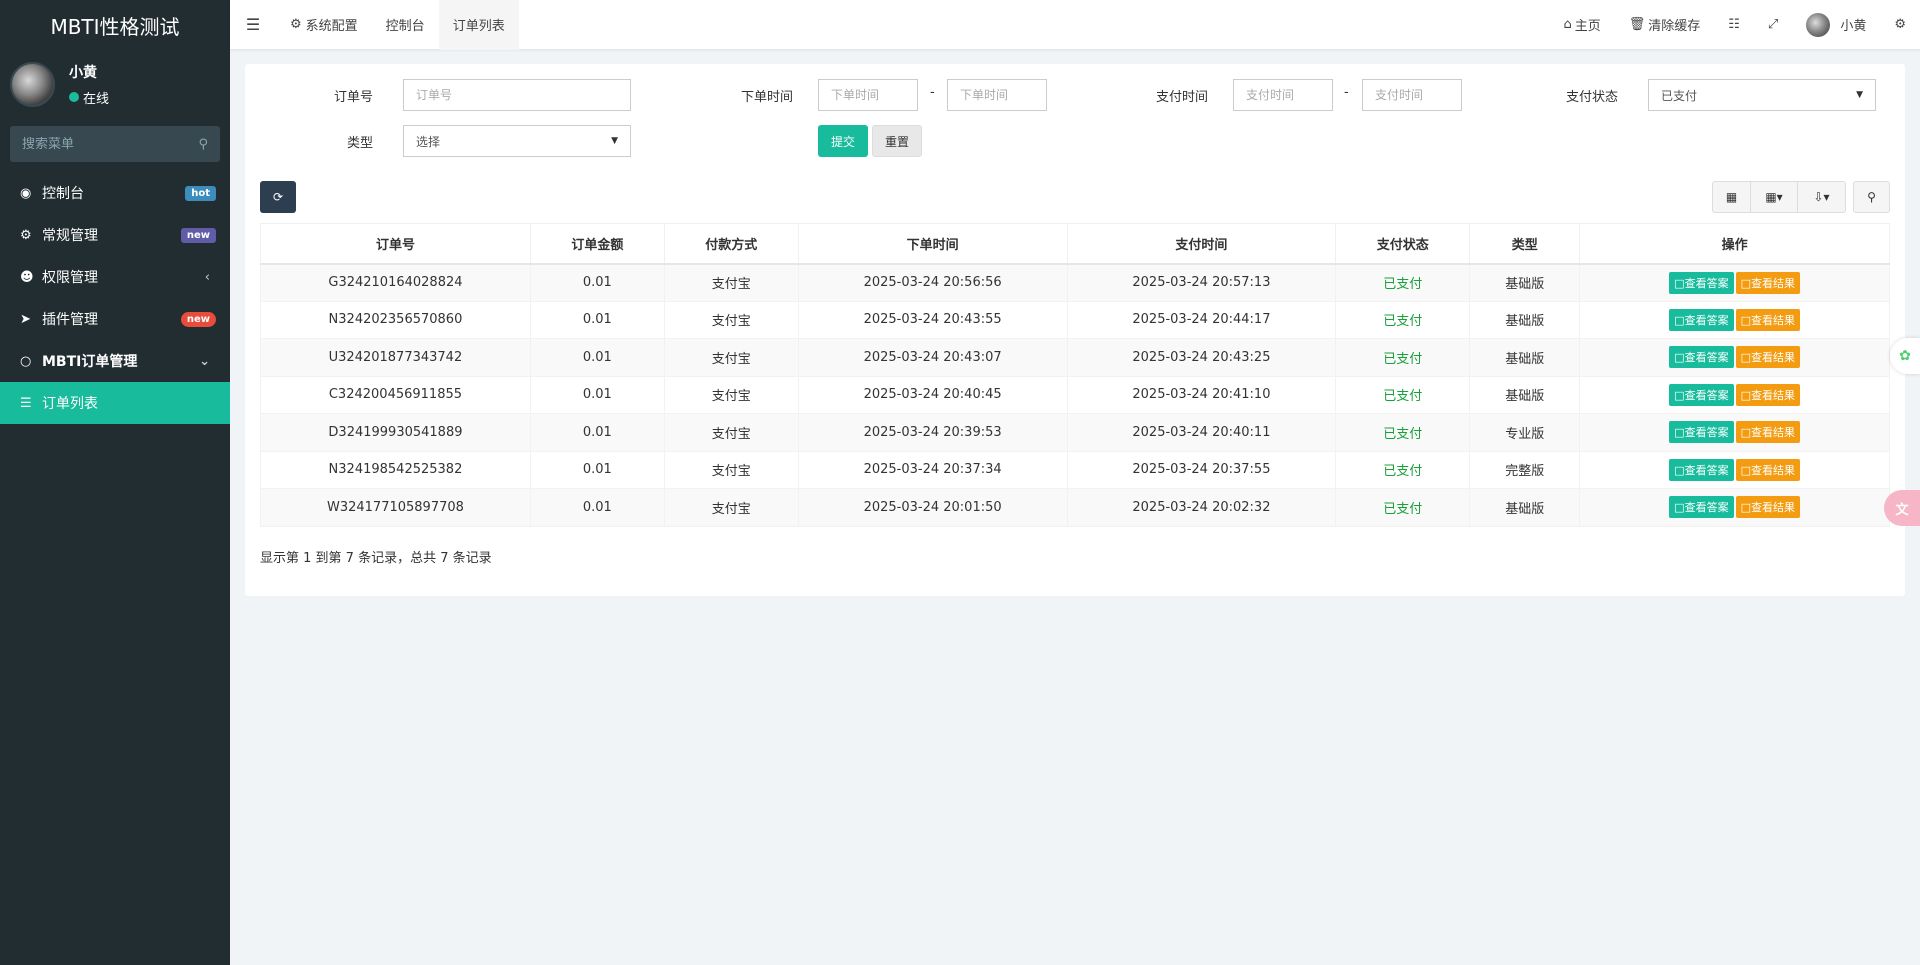 Image resolution: width=1920 pixels, height=965 pixels. Describe the element at coordinates (203, 144) in the screenshot. I see `search-icon: ⚲` at that location.